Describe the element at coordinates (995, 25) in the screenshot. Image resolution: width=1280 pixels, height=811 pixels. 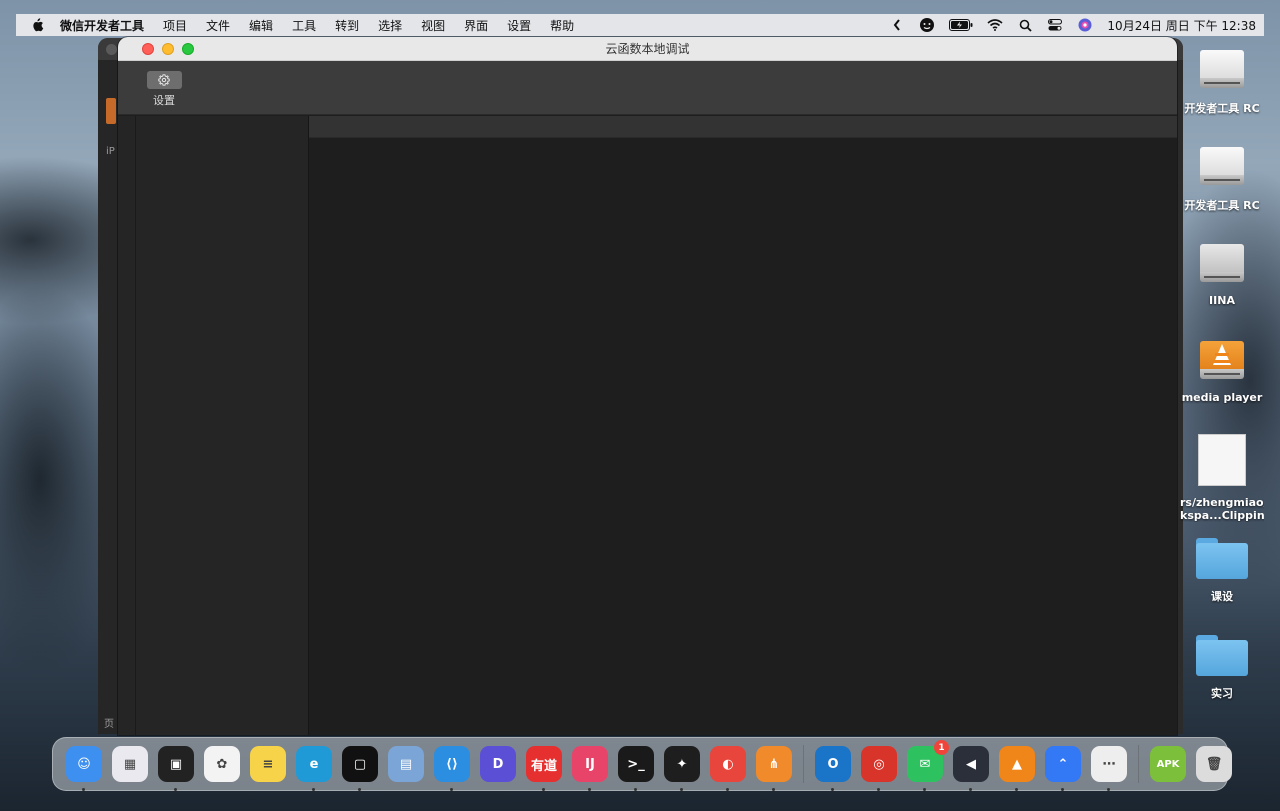
I see `wifi-icon` at that location.